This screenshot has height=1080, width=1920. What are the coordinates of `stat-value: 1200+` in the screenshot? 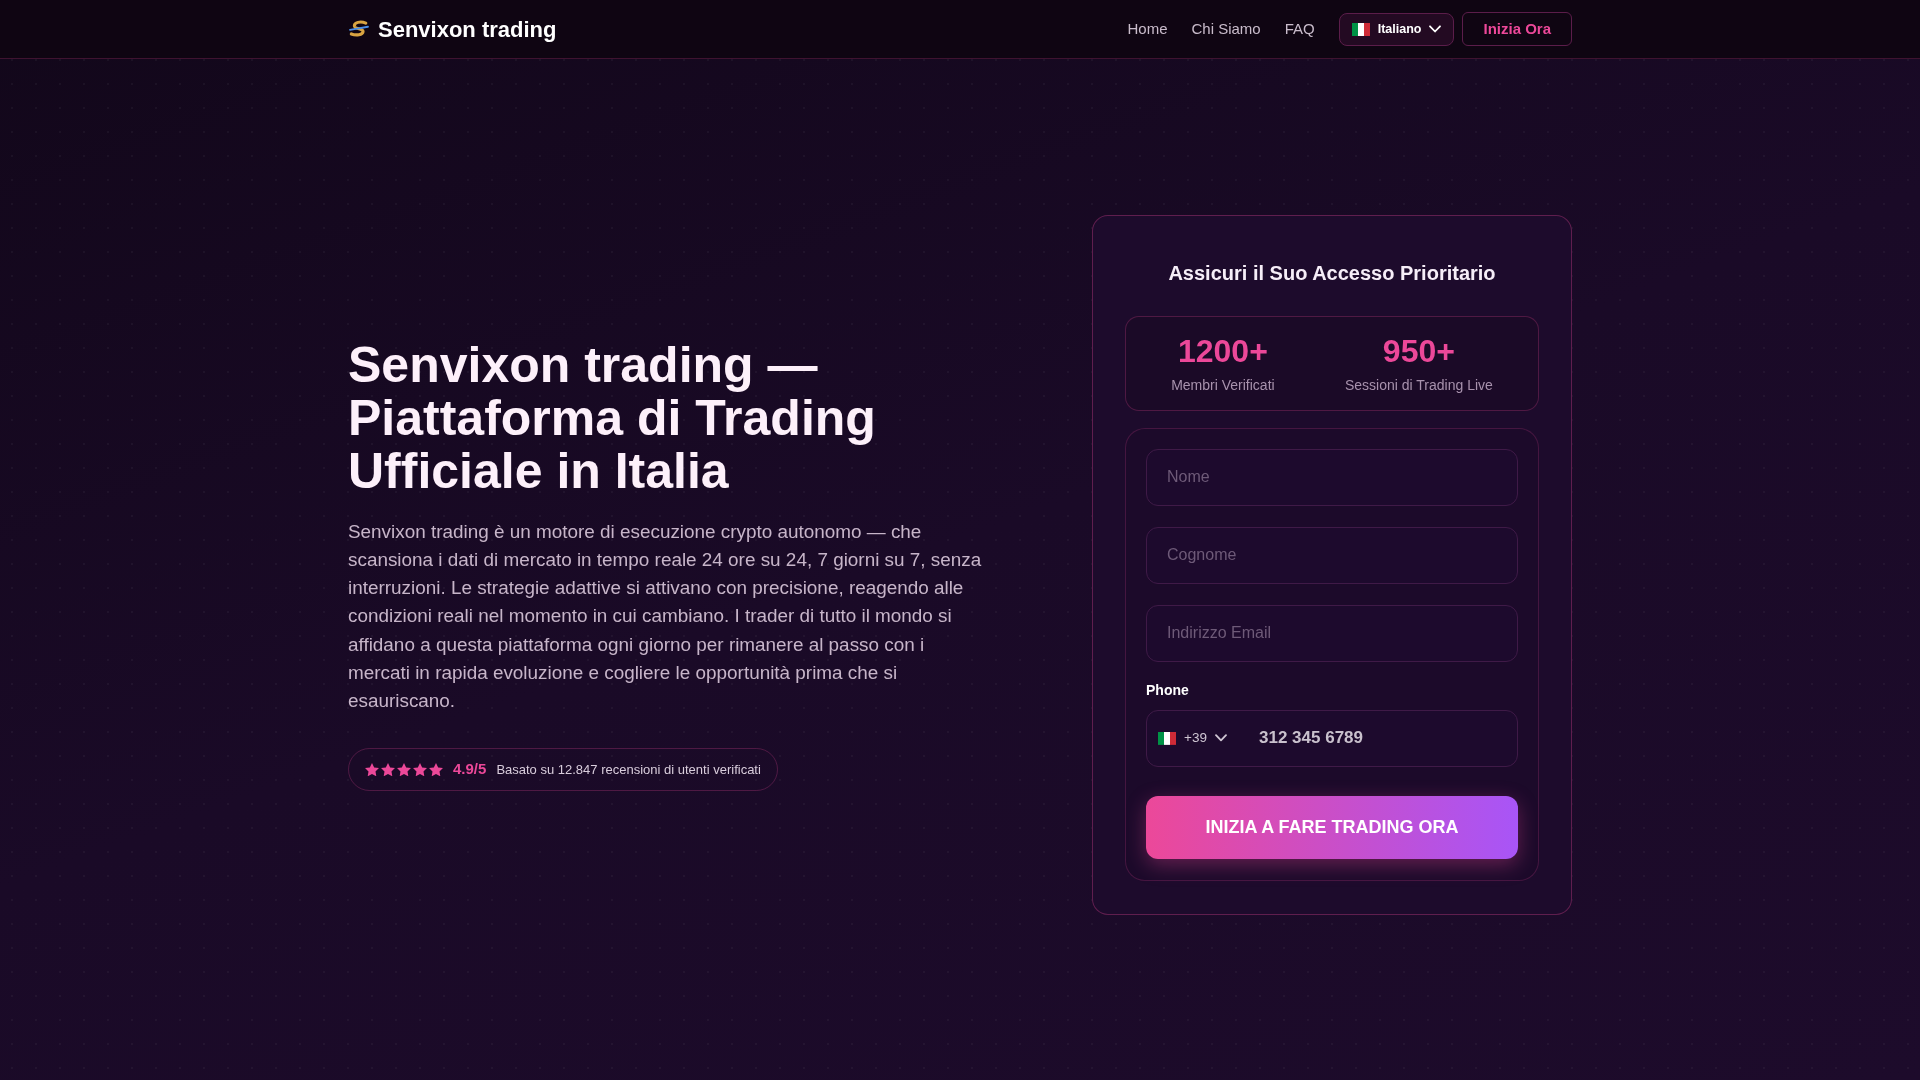 It's located at (1222, 351).